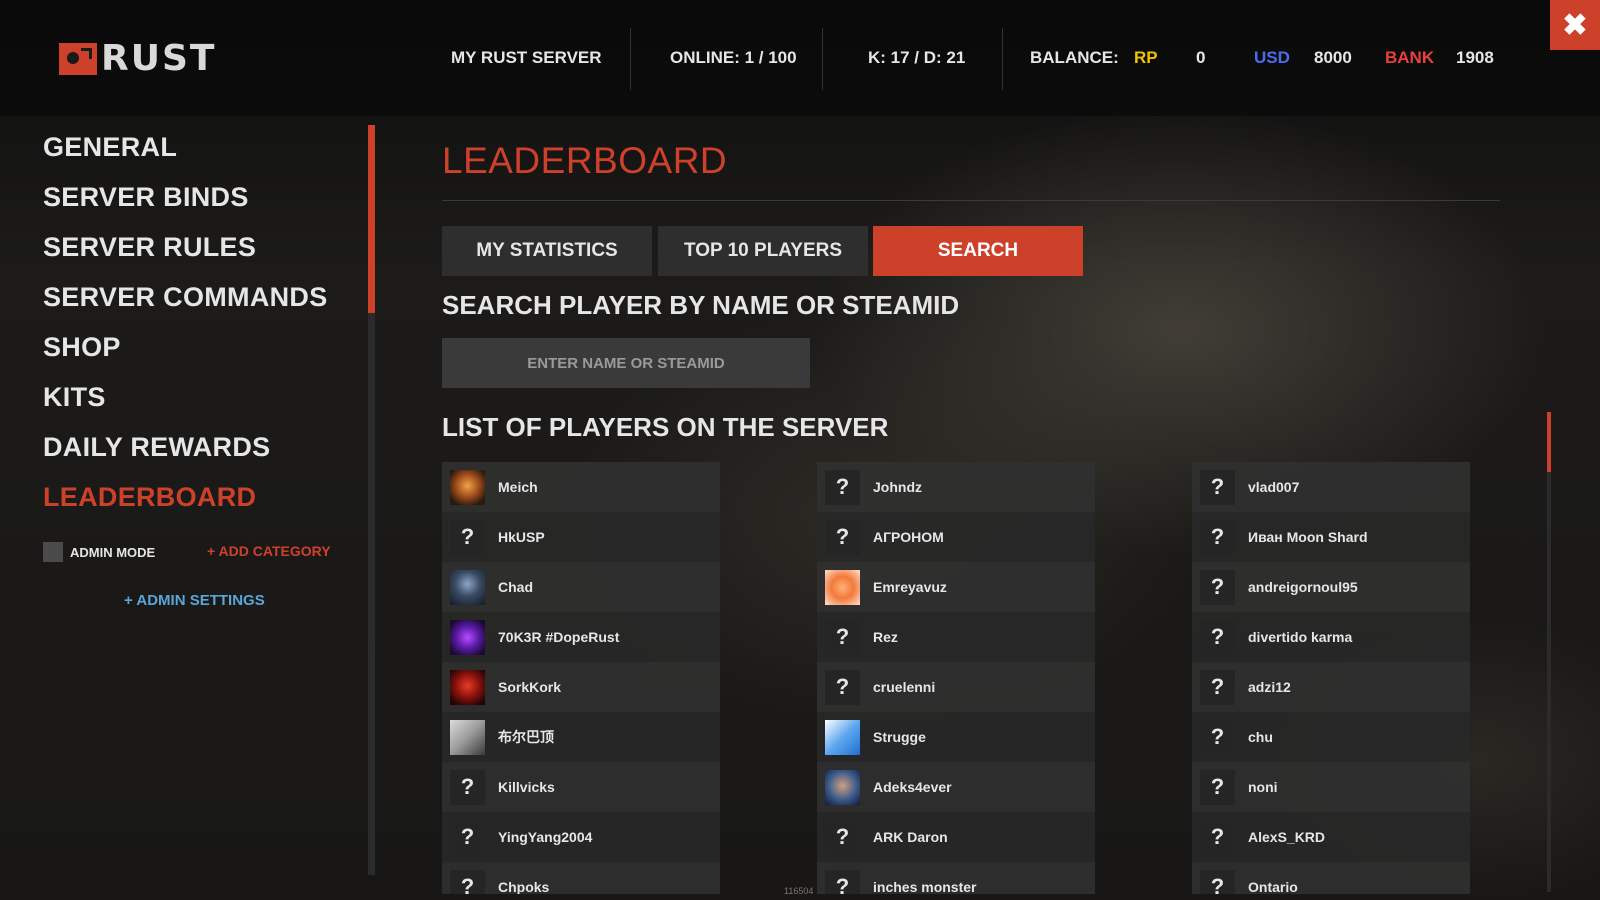 The image size is (1600, 900). What do you see at coordinates (1308, 537) in the screenshot?
I see `player-name: Иван Moon Shard` at bounding box center [1308, 537].